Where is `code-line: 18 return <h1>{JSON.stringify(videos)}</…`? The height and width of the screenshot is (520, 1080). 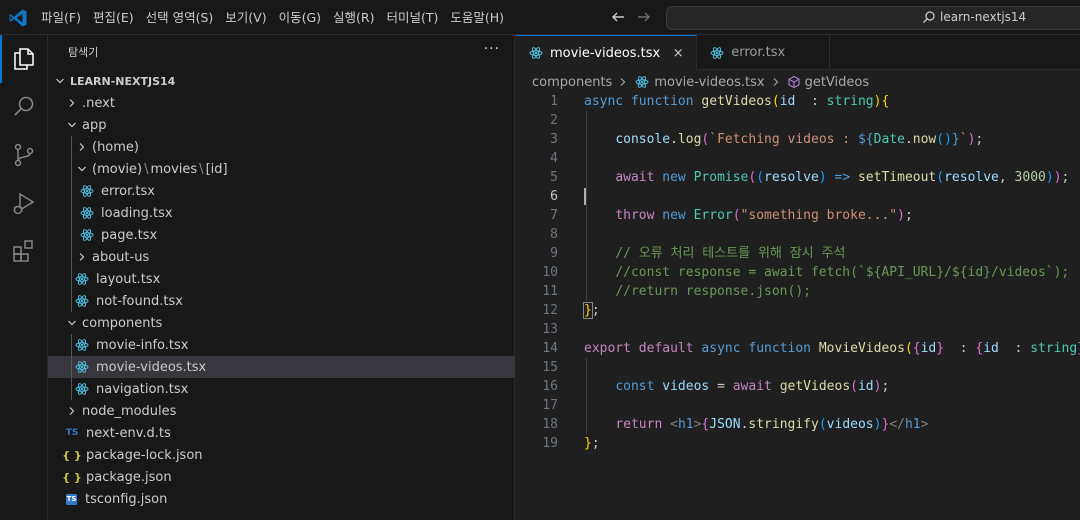
code-line: 18 return <h1>{JSON.stringify(videos)}</… is located at coordinates (798, 424).